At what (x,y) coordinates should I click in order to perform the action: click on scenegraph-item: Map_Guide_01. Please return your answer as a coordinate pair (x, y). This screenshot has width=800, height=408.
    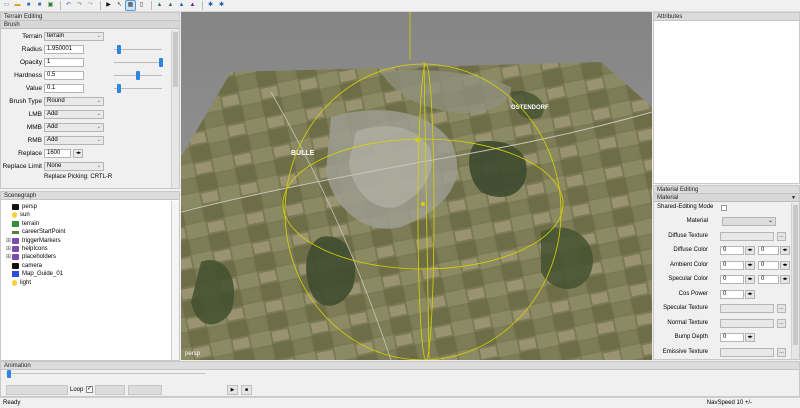
    Looking at the image, I should click on (34, 274).